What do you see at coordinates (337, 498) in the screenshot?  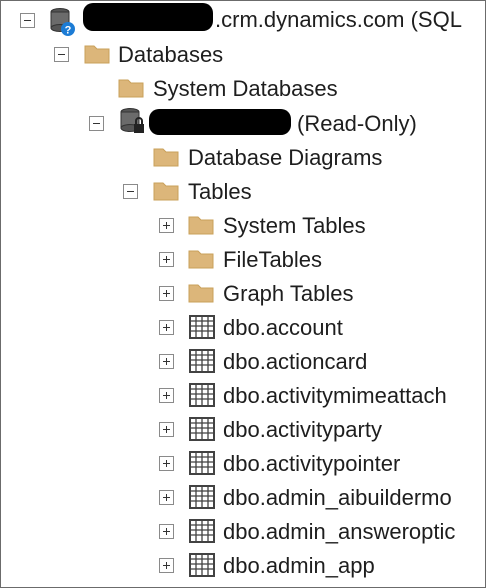 I see `table-node-label: dbo.admin_aibuildermo` at bounding box center [337, 498].